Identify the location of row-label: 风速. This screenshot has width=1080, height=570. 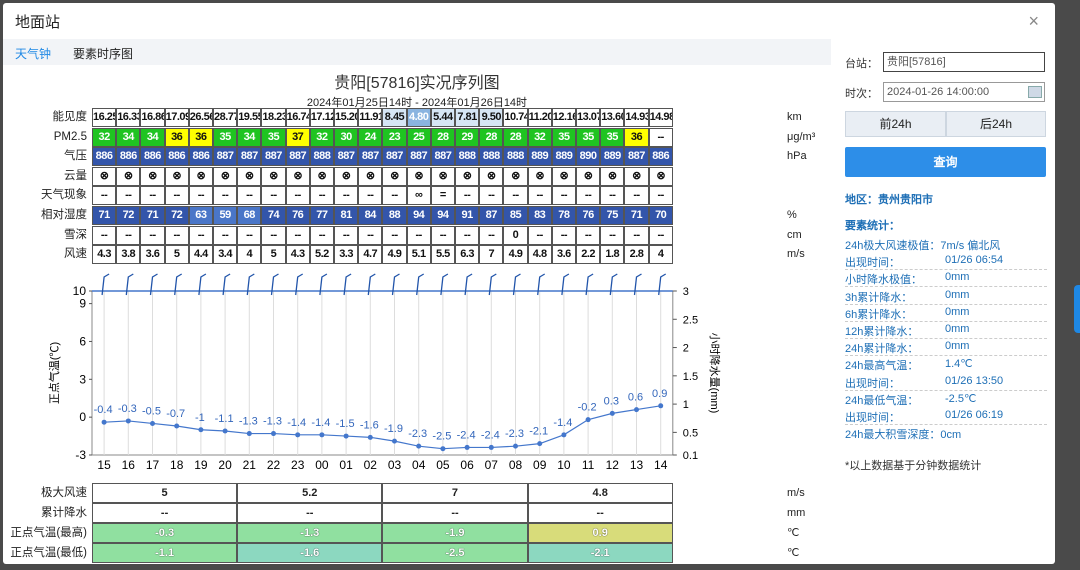
(75, 254).